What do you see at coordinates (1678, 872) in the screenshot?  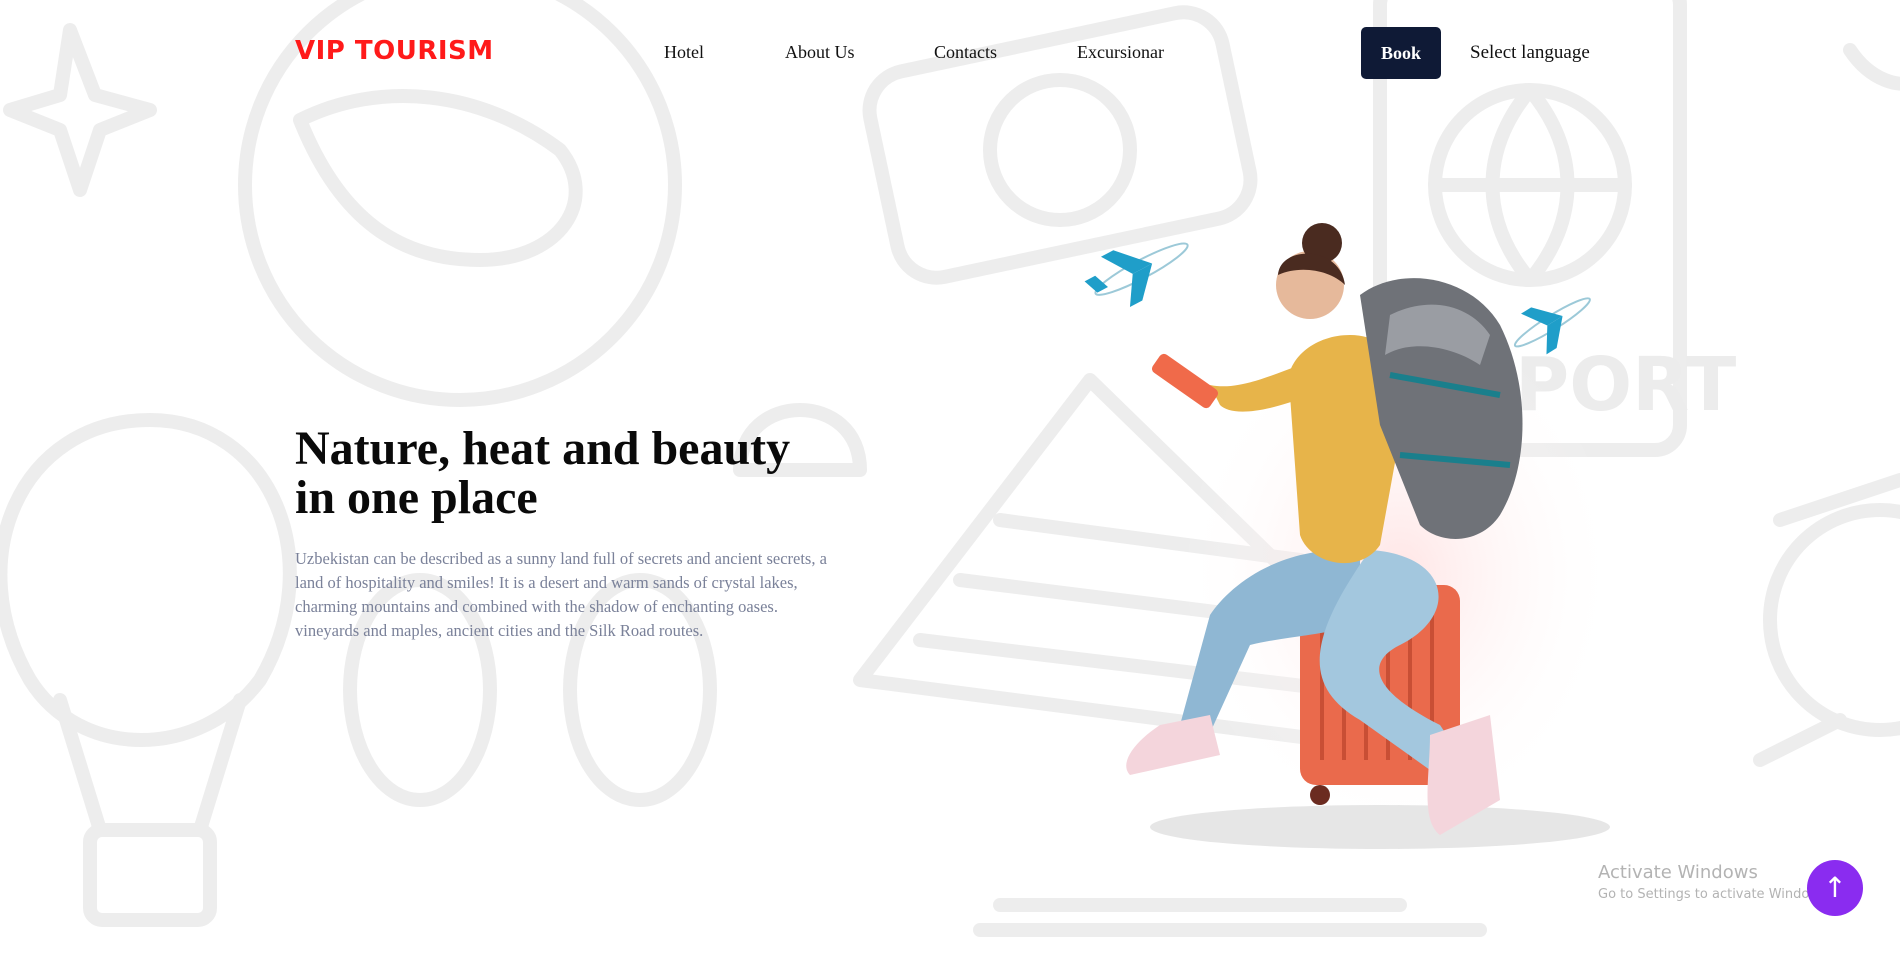 I see `watermark-title: Activate Windows` at bounding box center [1678, 872].